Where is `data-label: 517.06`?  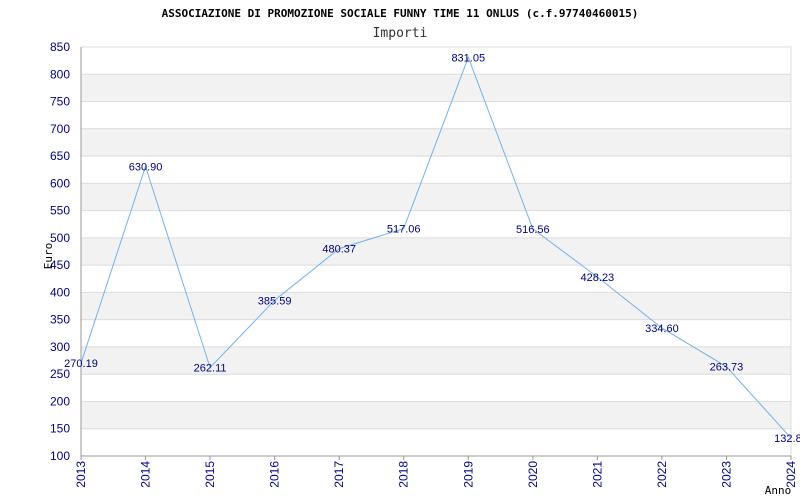
data-label: 517.06 is located at coordinates (404, 230).